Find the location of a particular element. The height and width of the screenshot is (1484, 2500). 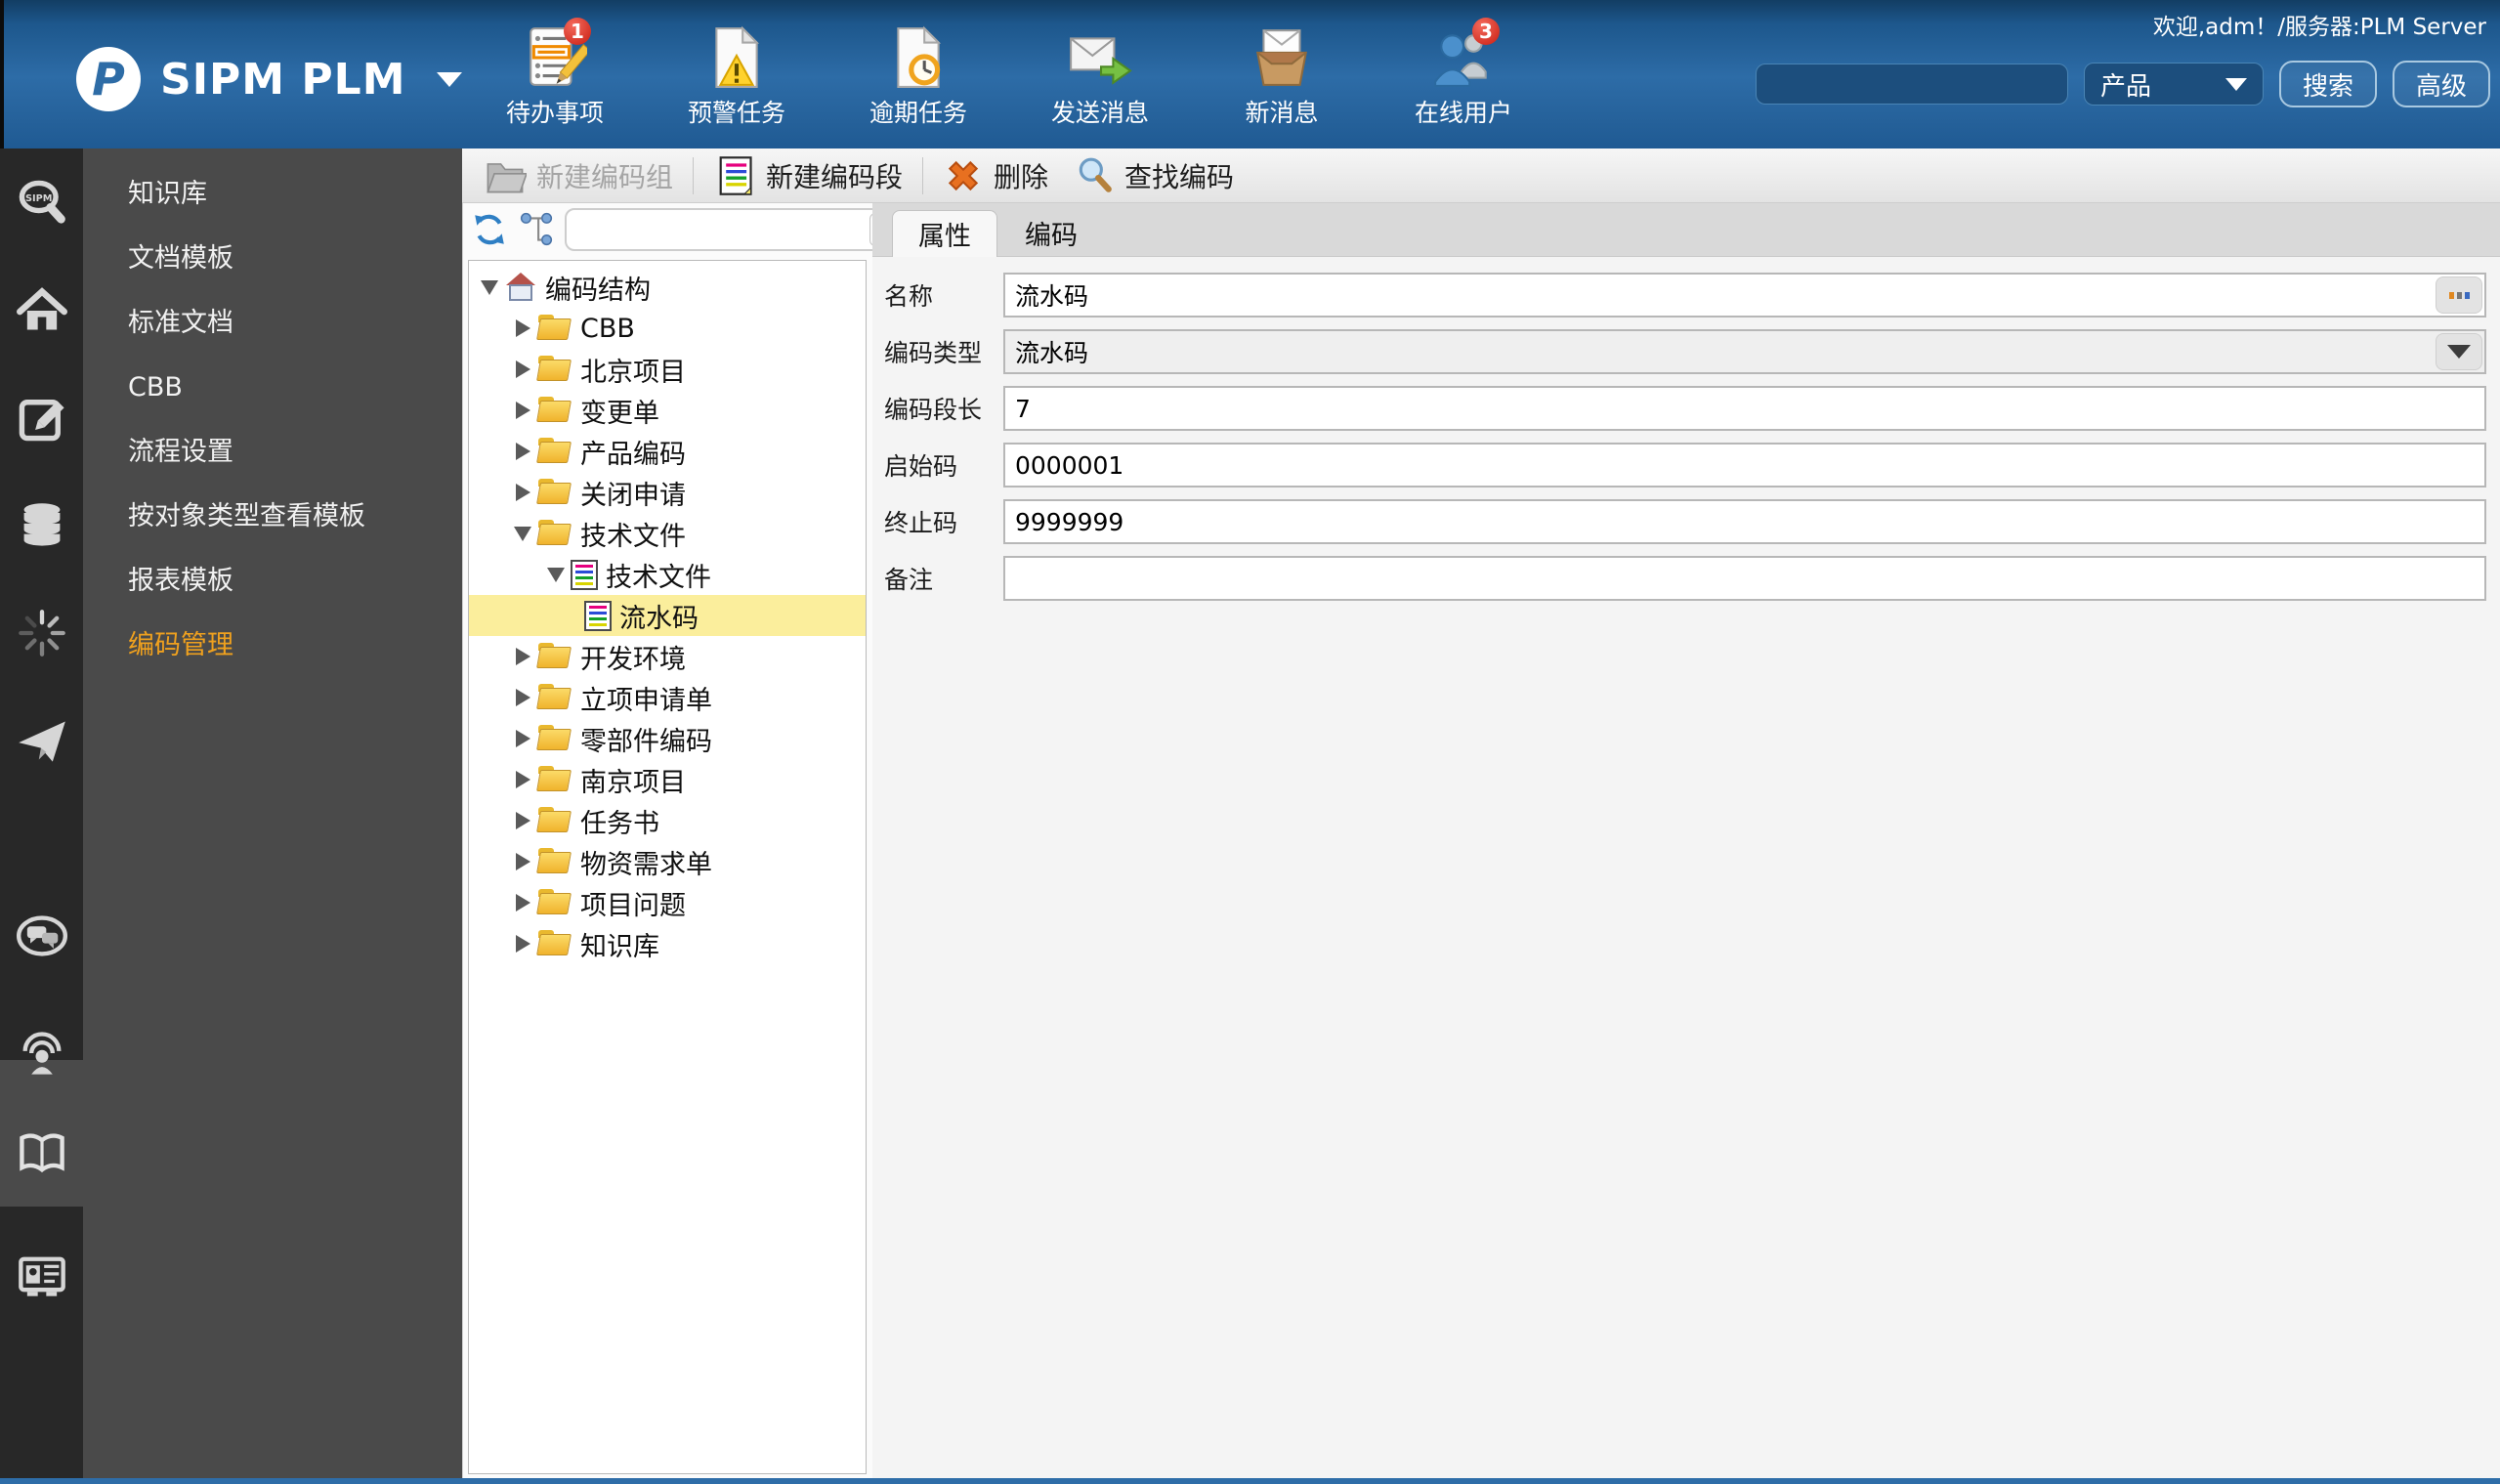

warning-tasks-button: 预警任务 is located at coordinates (737, 77).